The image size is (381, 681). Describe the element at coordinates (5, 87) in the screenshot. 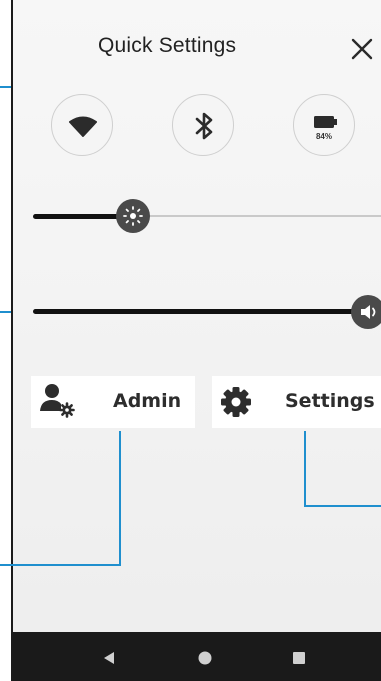

I see `callout-line-wifi` at that location.